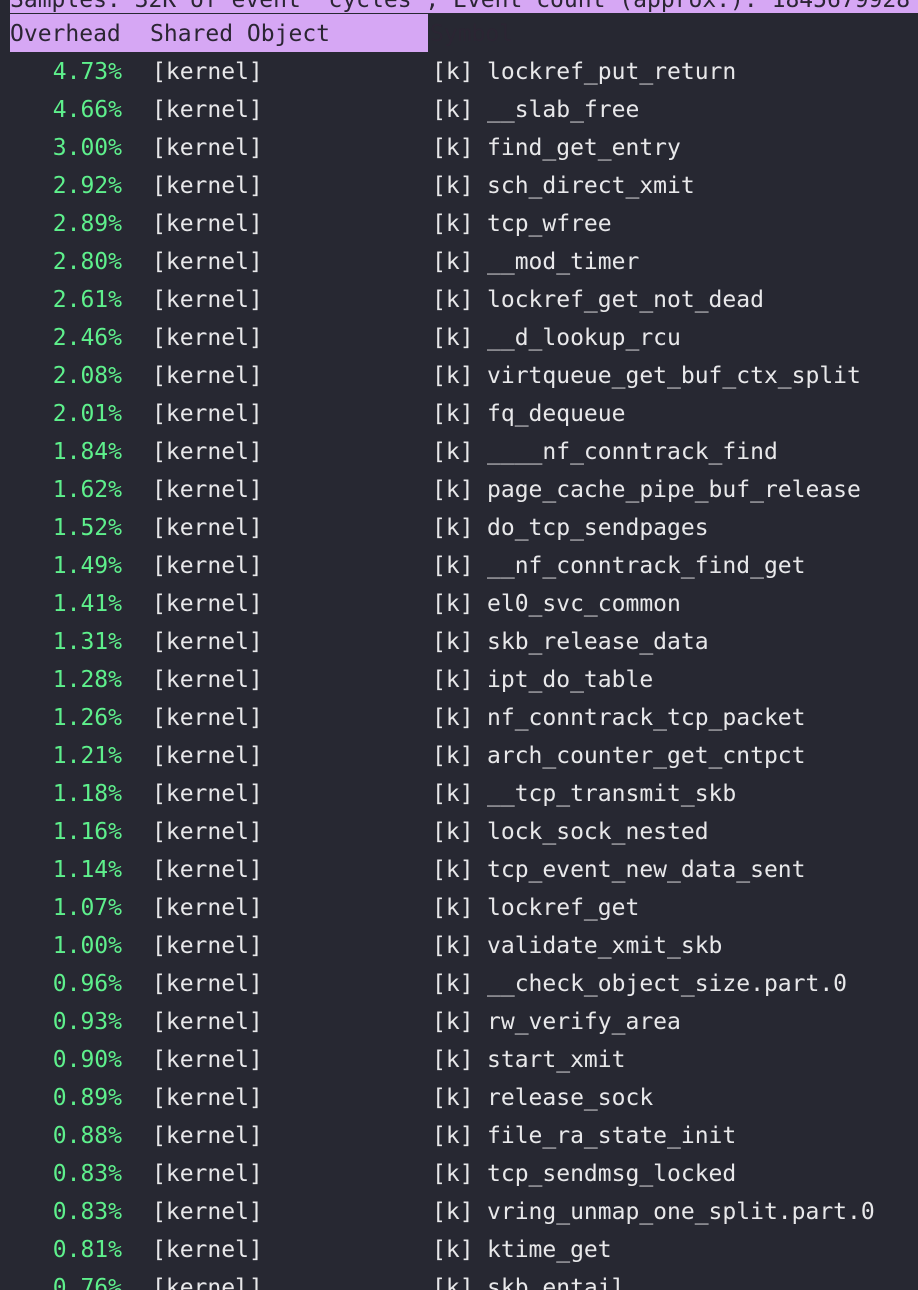 The height and width of the screenshot is (1290, 918). I want to click on table-row: 1.21% [kernel] [k] arch_counter_get_cntpct, so click(459, 756).